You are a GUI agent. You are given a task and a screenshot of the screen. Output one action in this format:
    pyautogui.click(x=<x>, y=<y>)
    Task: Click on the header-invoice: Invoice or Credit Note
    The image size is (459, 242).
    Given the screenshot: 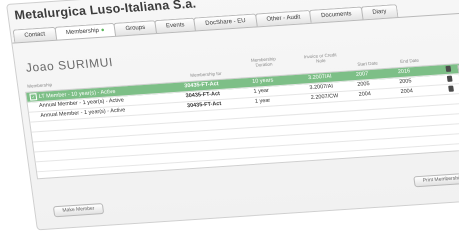 What is the action you would take?
    pyautogui.click(x=320, y=58)
    